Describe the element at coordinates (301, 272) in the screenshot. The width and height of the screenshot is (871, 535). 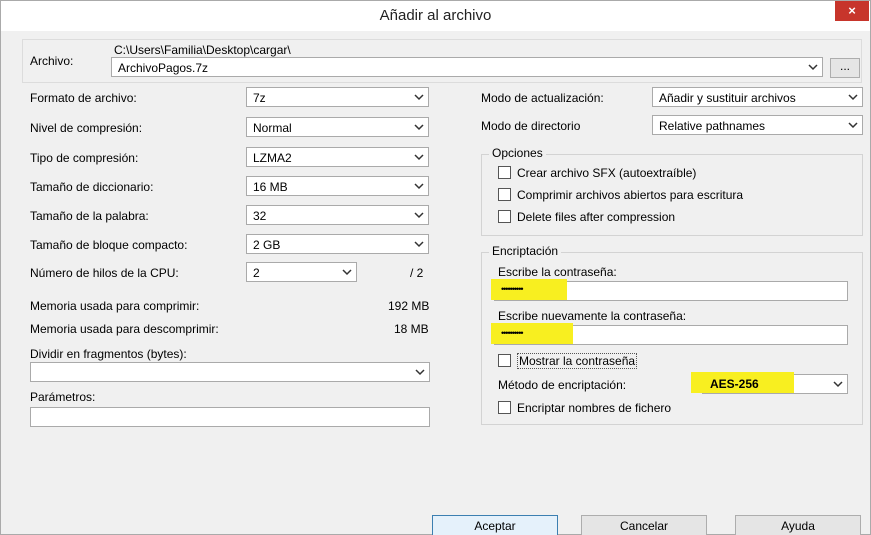
I see `threads-combo: 2` at that location.